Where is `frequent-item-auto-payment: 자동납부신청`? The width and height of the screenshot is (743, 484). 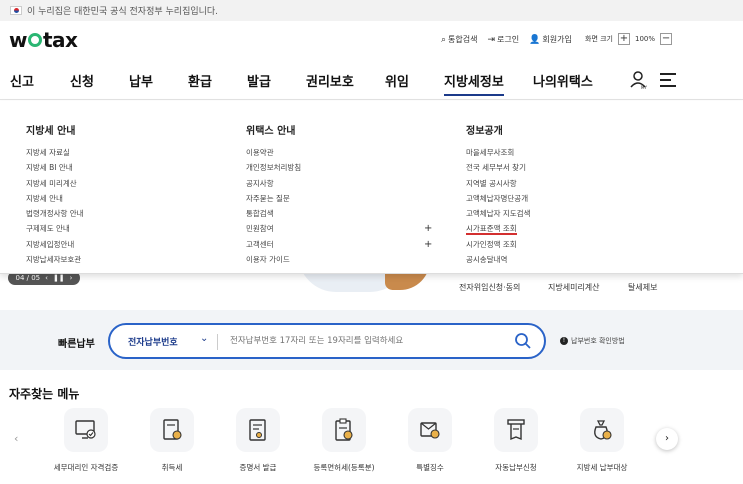
frequent-item-auto-payment: 자동납부신청 is located at coordinates (516, 440).